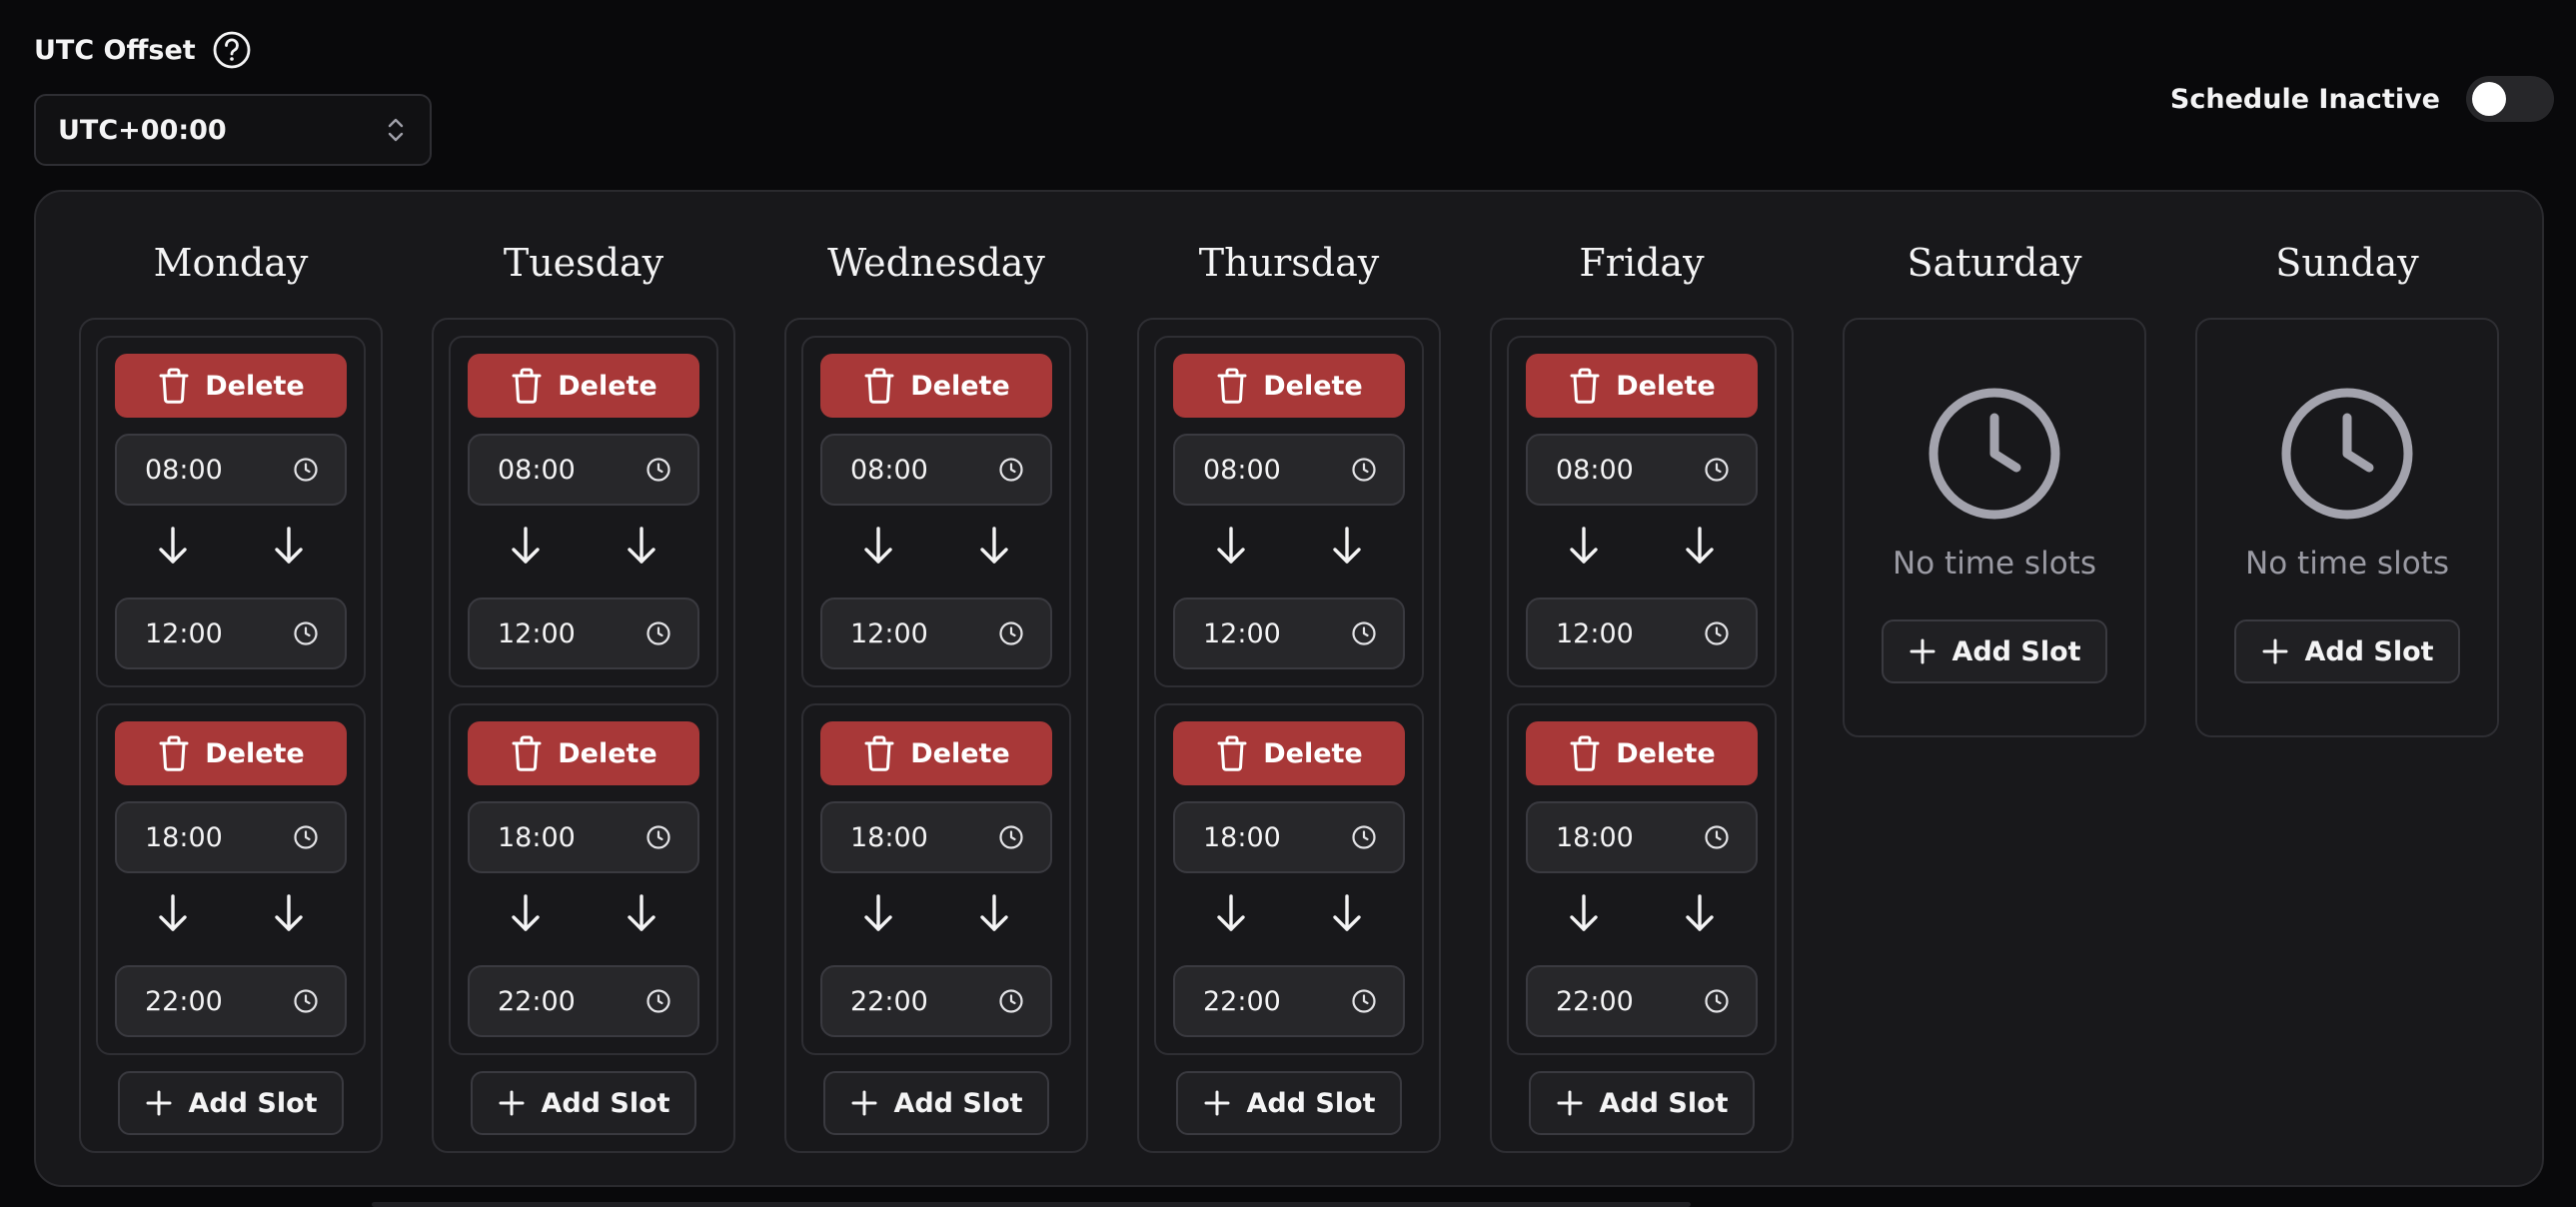  Describe the element at coordinates (231, 263) in the screenshot. I see `day-title-monday: Monday` at that location.